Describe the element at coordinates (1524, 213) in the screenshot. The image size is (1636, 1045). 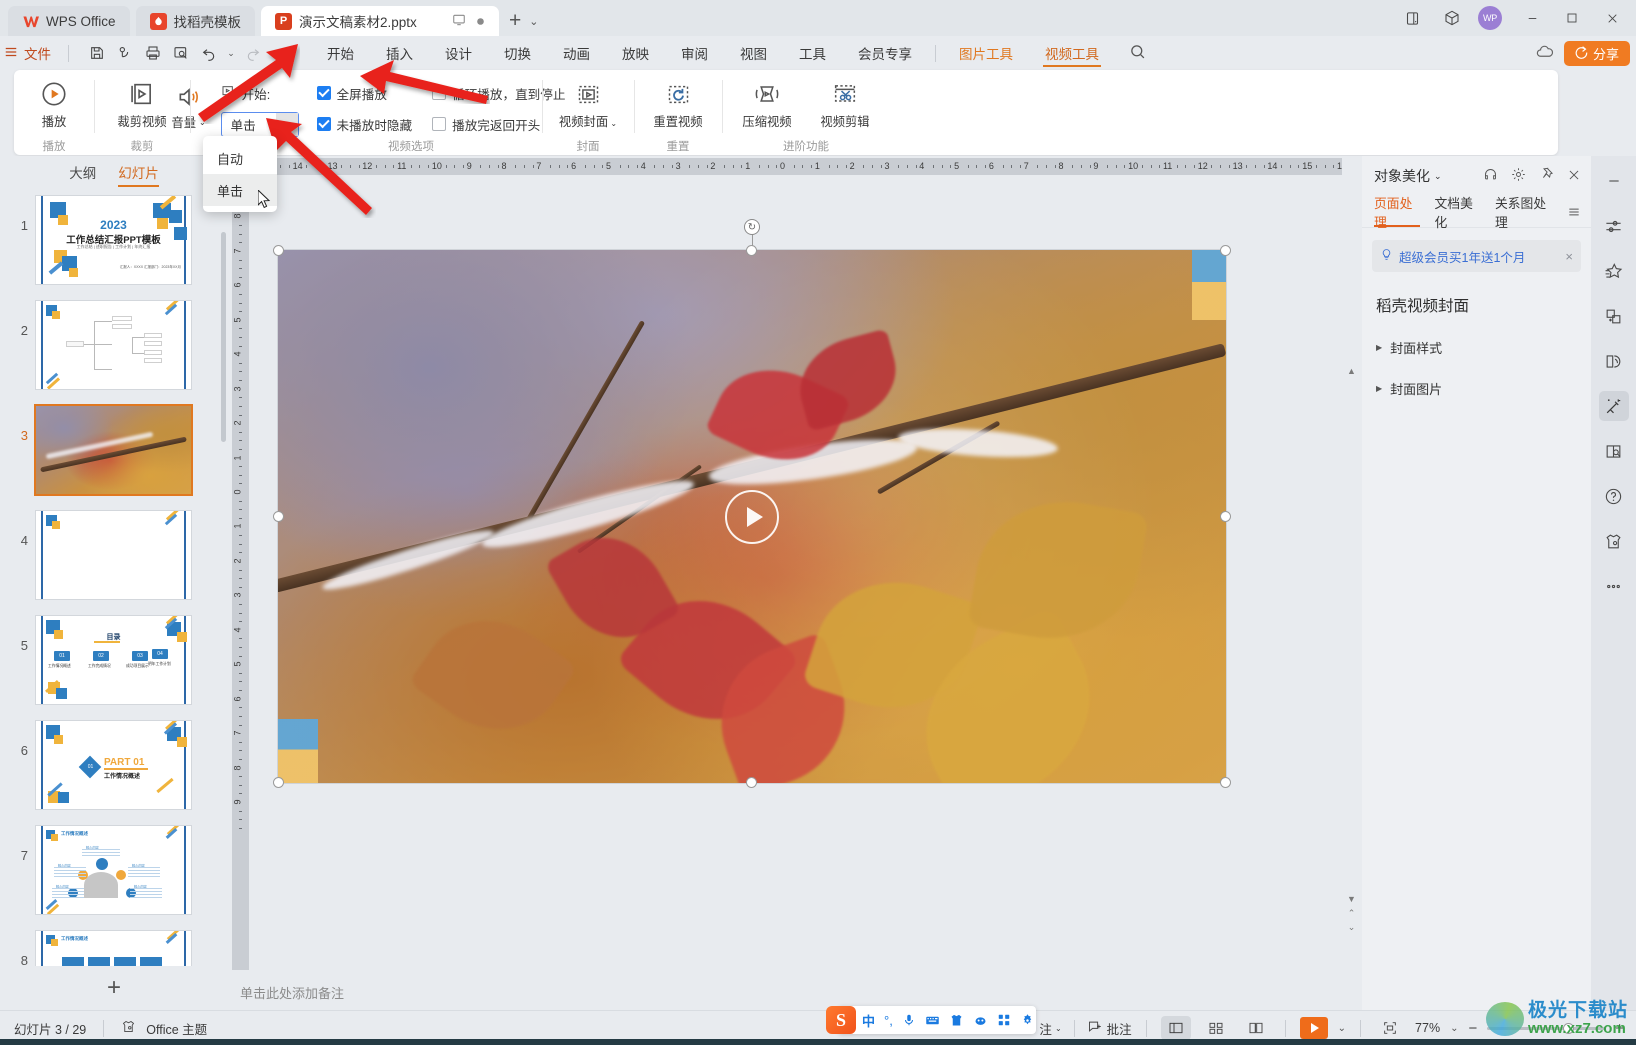
I see `tab-relation-chart: 关系图处理` at that location.